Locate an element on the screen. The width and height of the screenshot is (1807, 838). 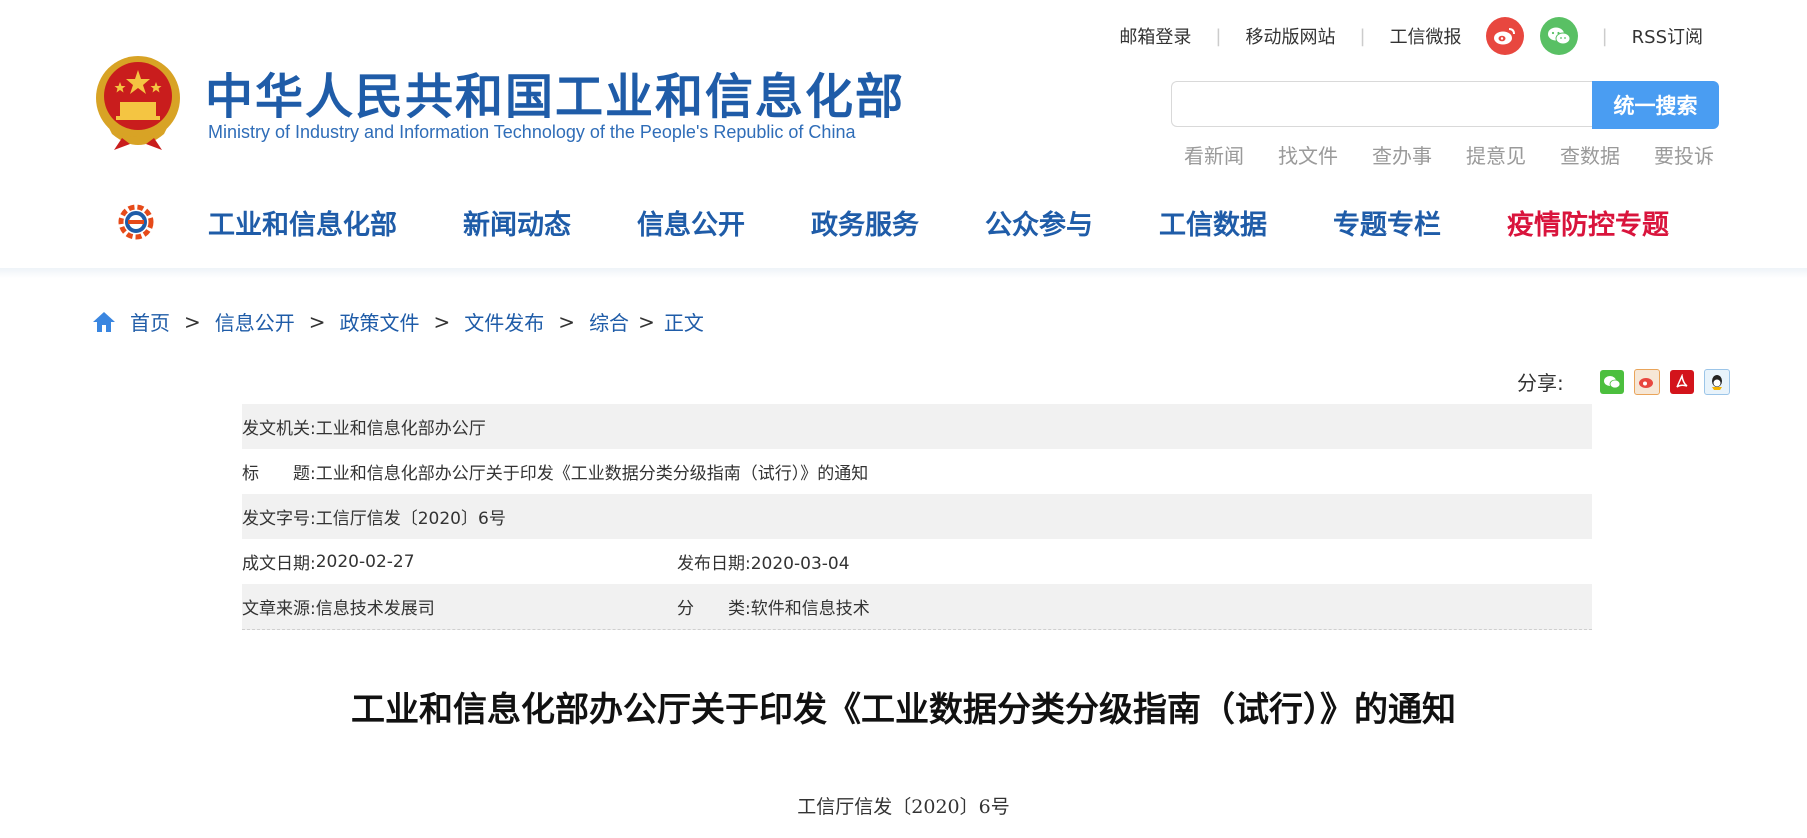
qq-icon is located at coordinates (1716, 381).